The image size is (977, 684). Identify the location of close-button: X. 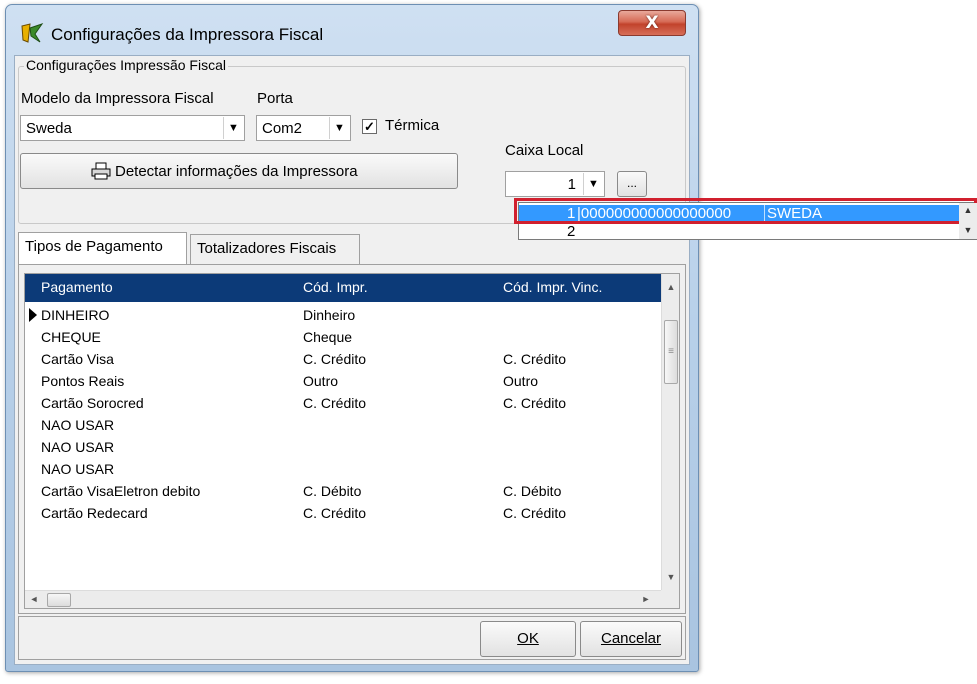
(652, 23).